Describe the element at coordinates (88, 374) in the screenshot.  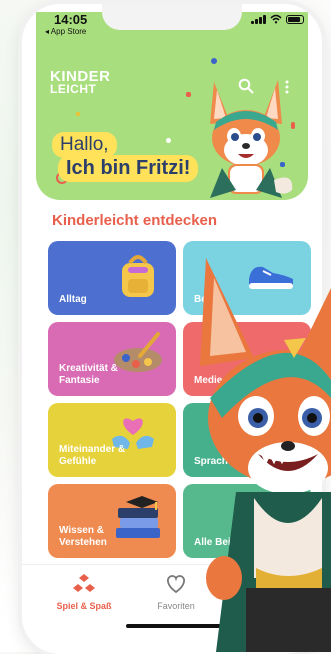
I see `tile-label: Kreativität & Fantasie` at that location.